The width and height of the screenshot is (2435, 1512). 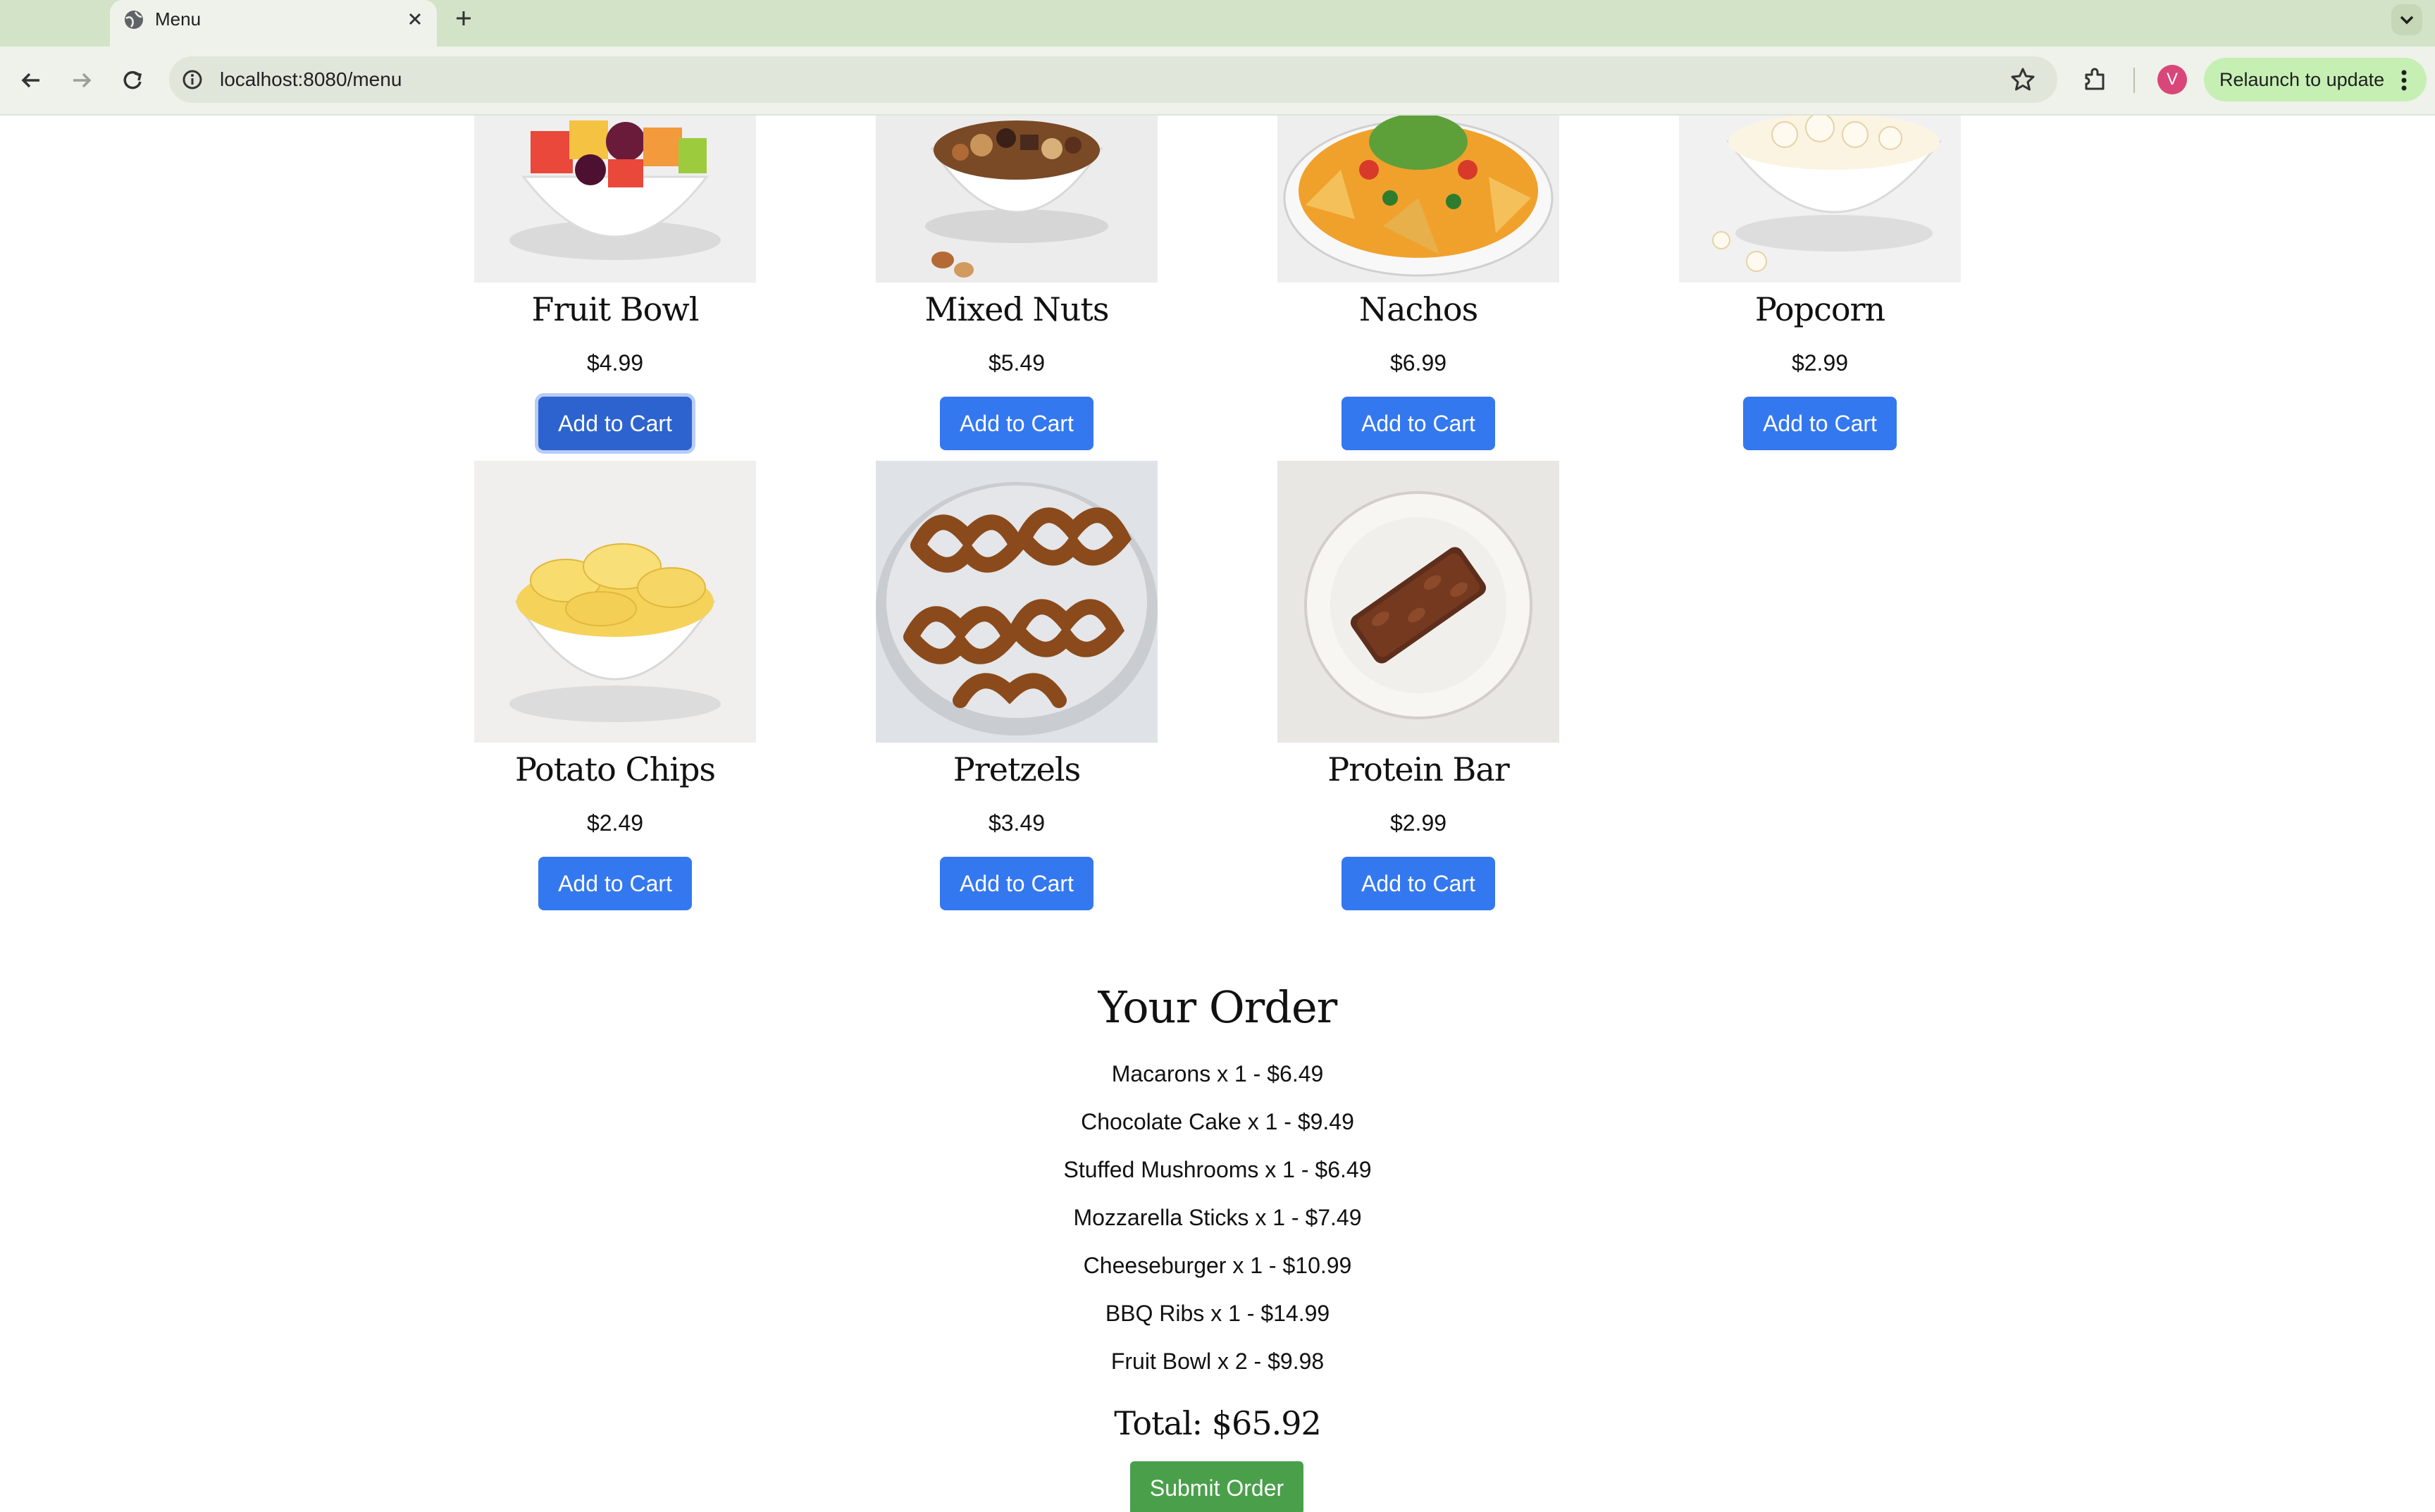 I want to click on order-line-item: Cheeseburger x 1 - $10.99, so click(x=1217, y=1265).